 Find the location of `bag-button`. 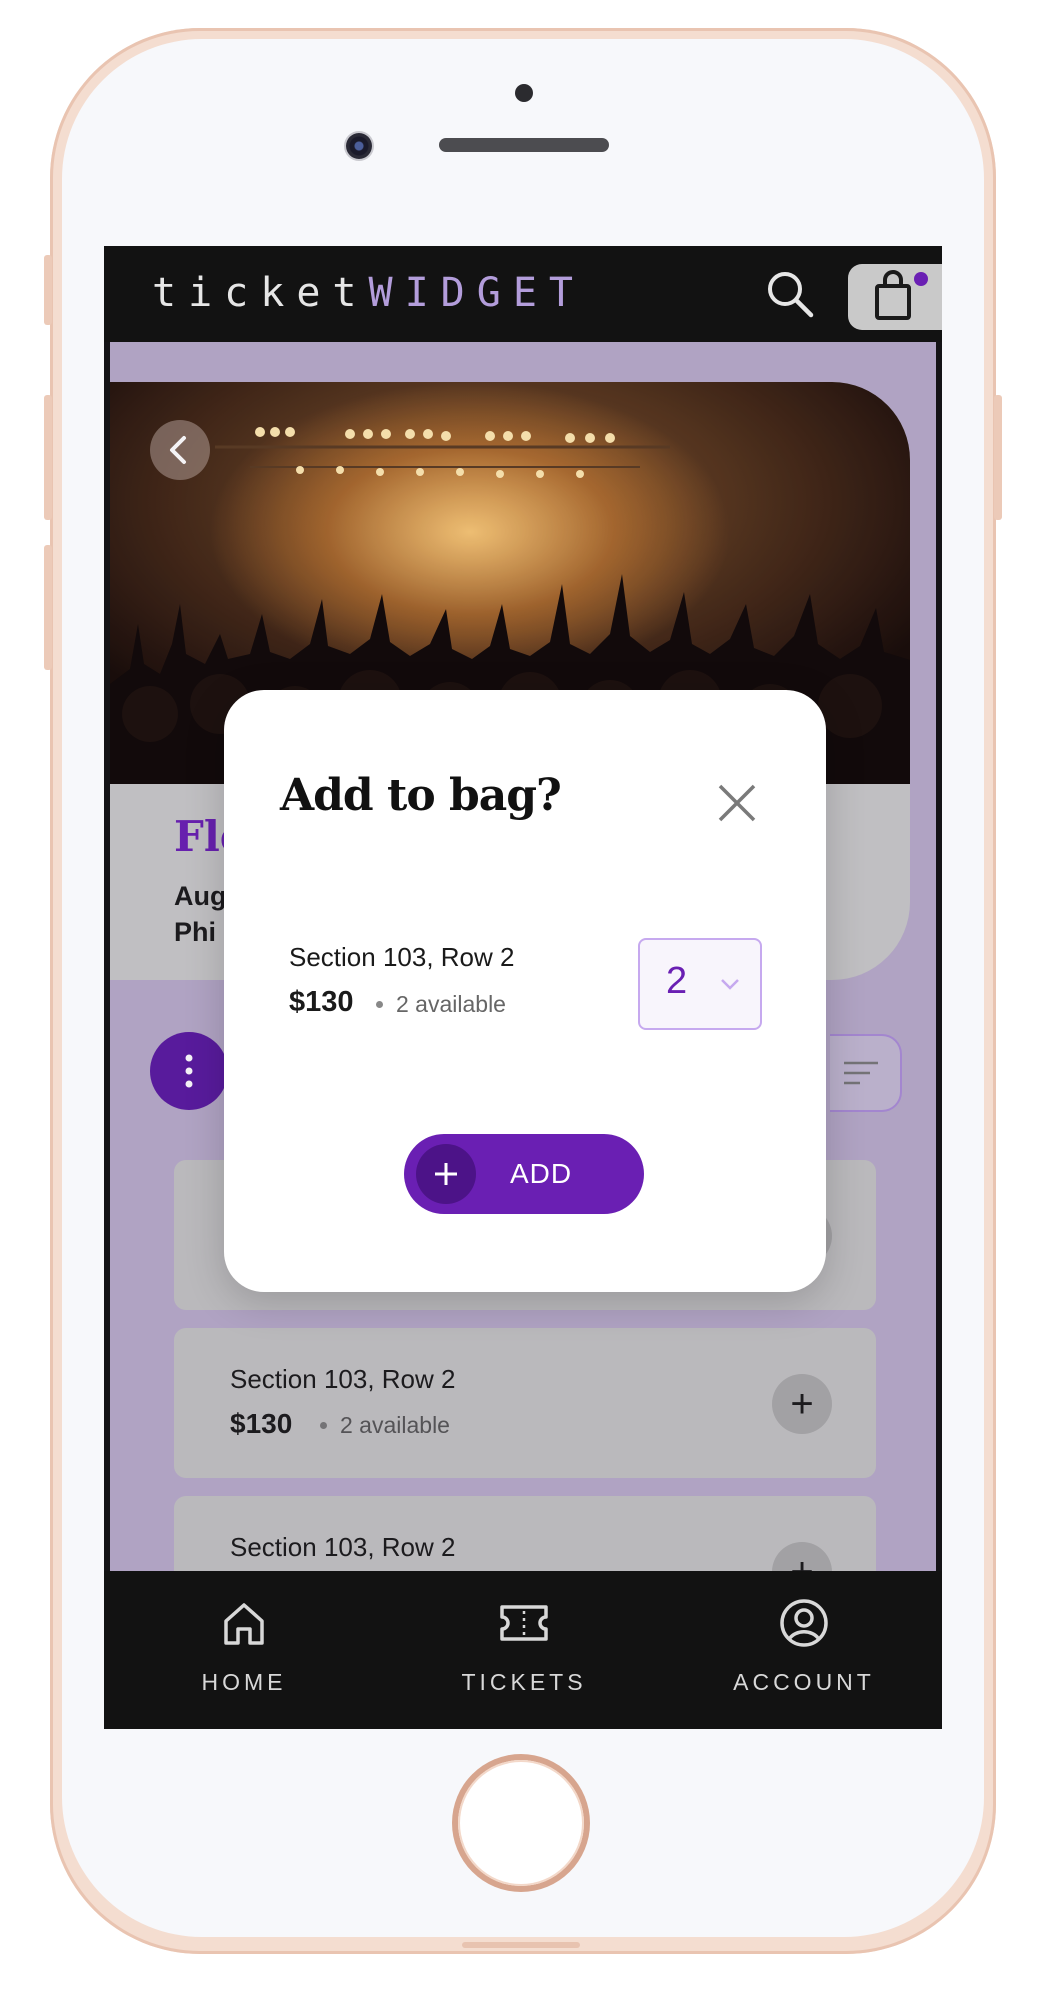

bag-button is located at coordinates (895, 297).